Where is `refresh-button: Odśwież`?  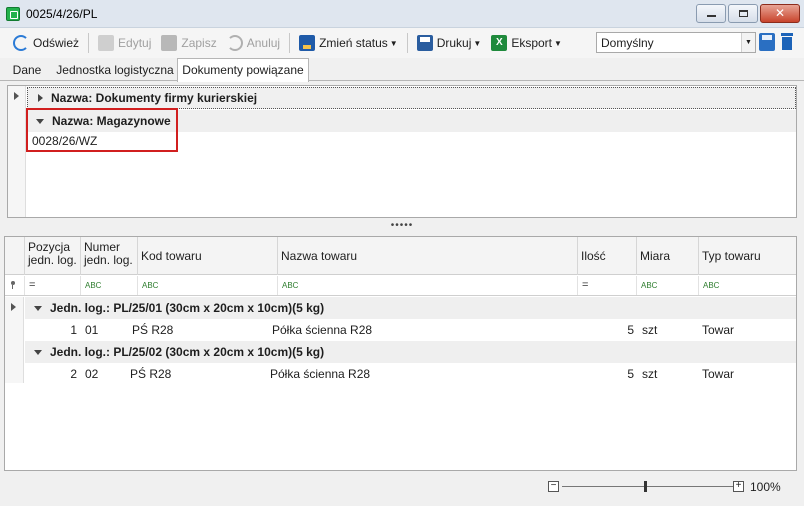
refresh-button: Odśwież is located at coordinates (46, 43).